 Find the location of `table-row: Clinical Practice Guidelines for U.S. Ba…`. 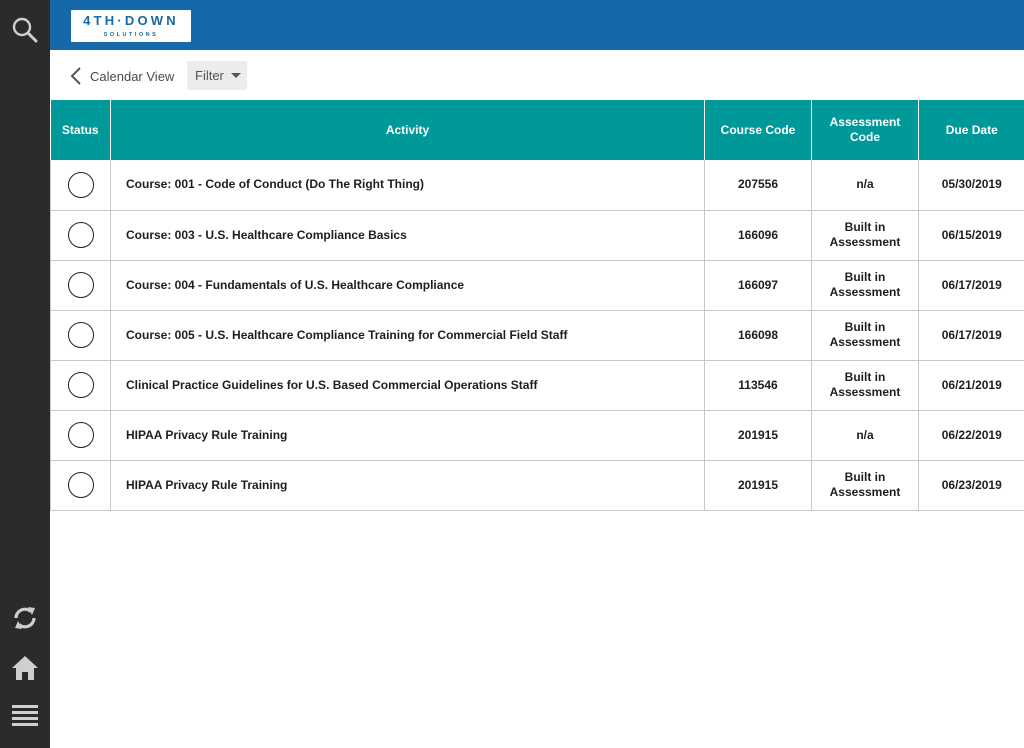

table-row: Clinical Practice Guidelines for U.S. Ba… is located at coordinates (537, 385).